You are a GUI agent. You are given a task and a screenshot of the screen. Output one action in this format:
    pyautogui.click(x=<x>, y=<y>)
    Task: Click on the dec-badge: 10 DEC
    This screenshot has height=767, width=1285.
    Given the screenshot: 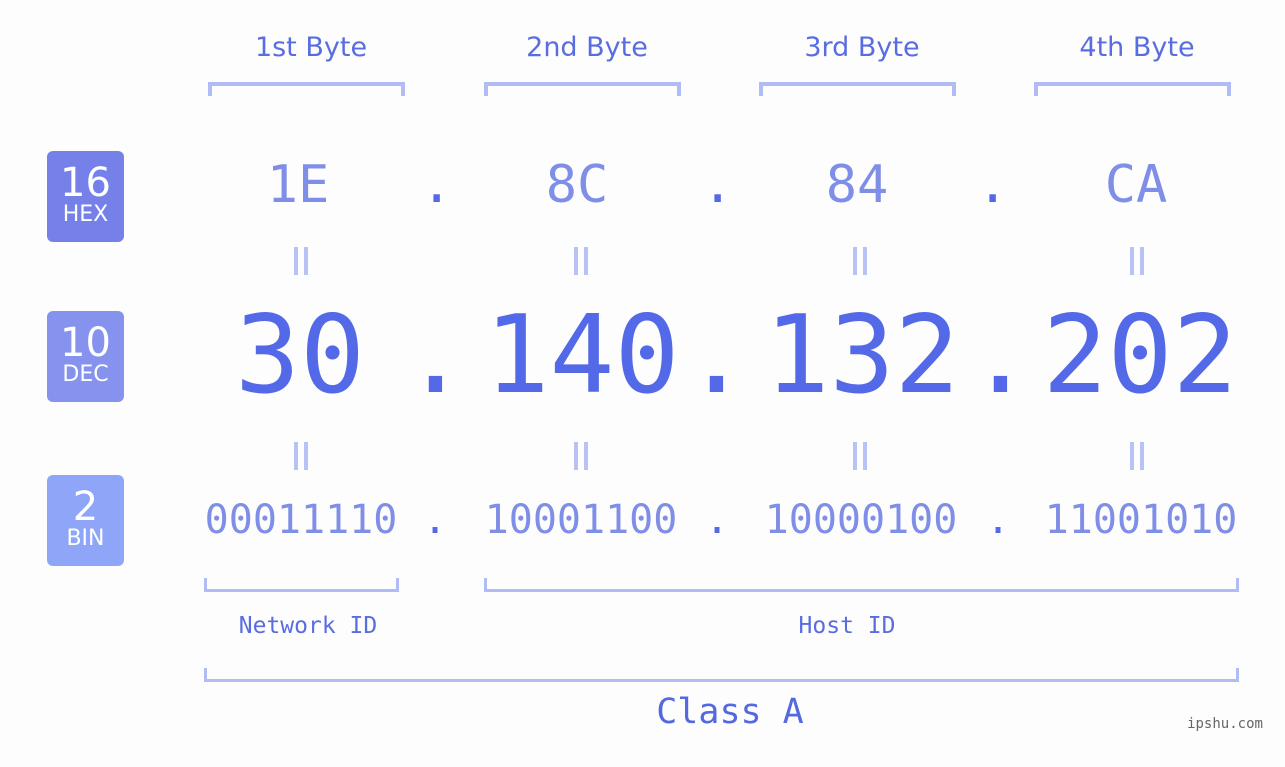 What is the action you would take?
    pyautogui.click(x=85, y=356)
    